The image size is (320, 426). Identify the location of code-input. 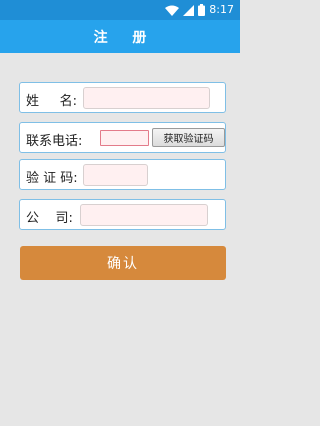
(115, 175).